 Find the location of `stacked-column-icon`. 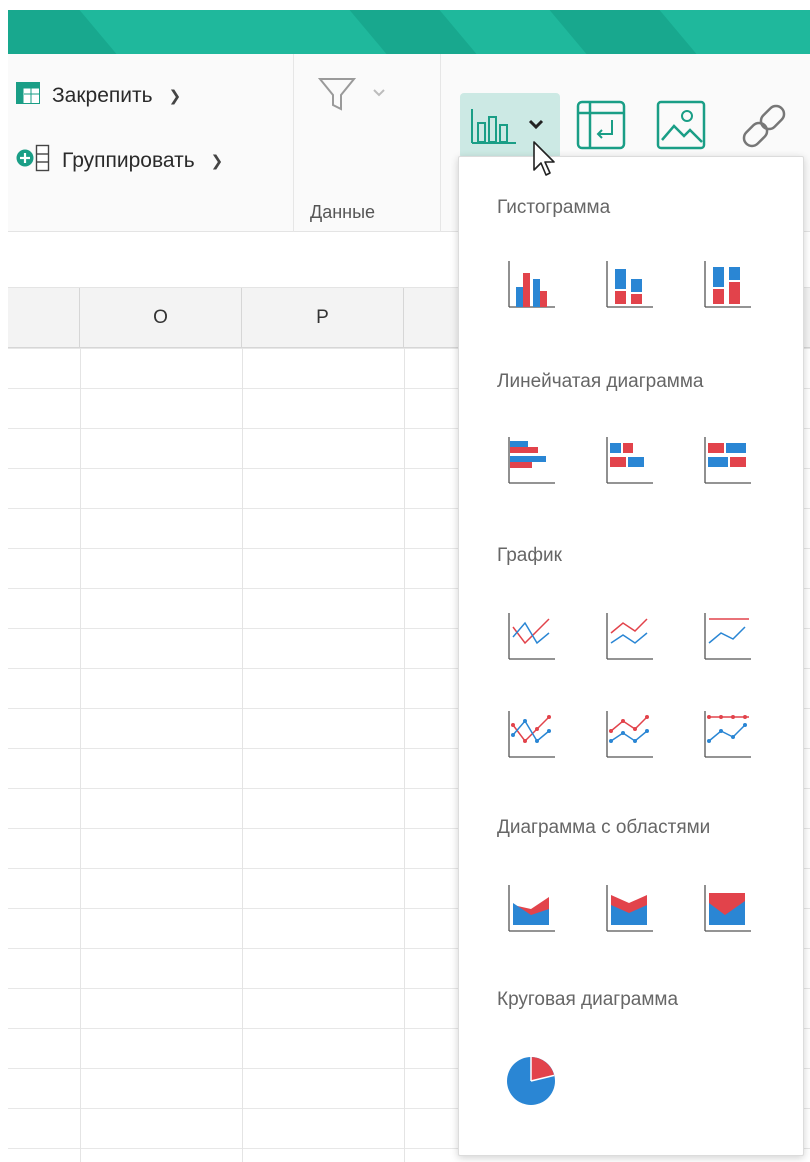

stacked-column-icon is located at coordinates (629, 284).